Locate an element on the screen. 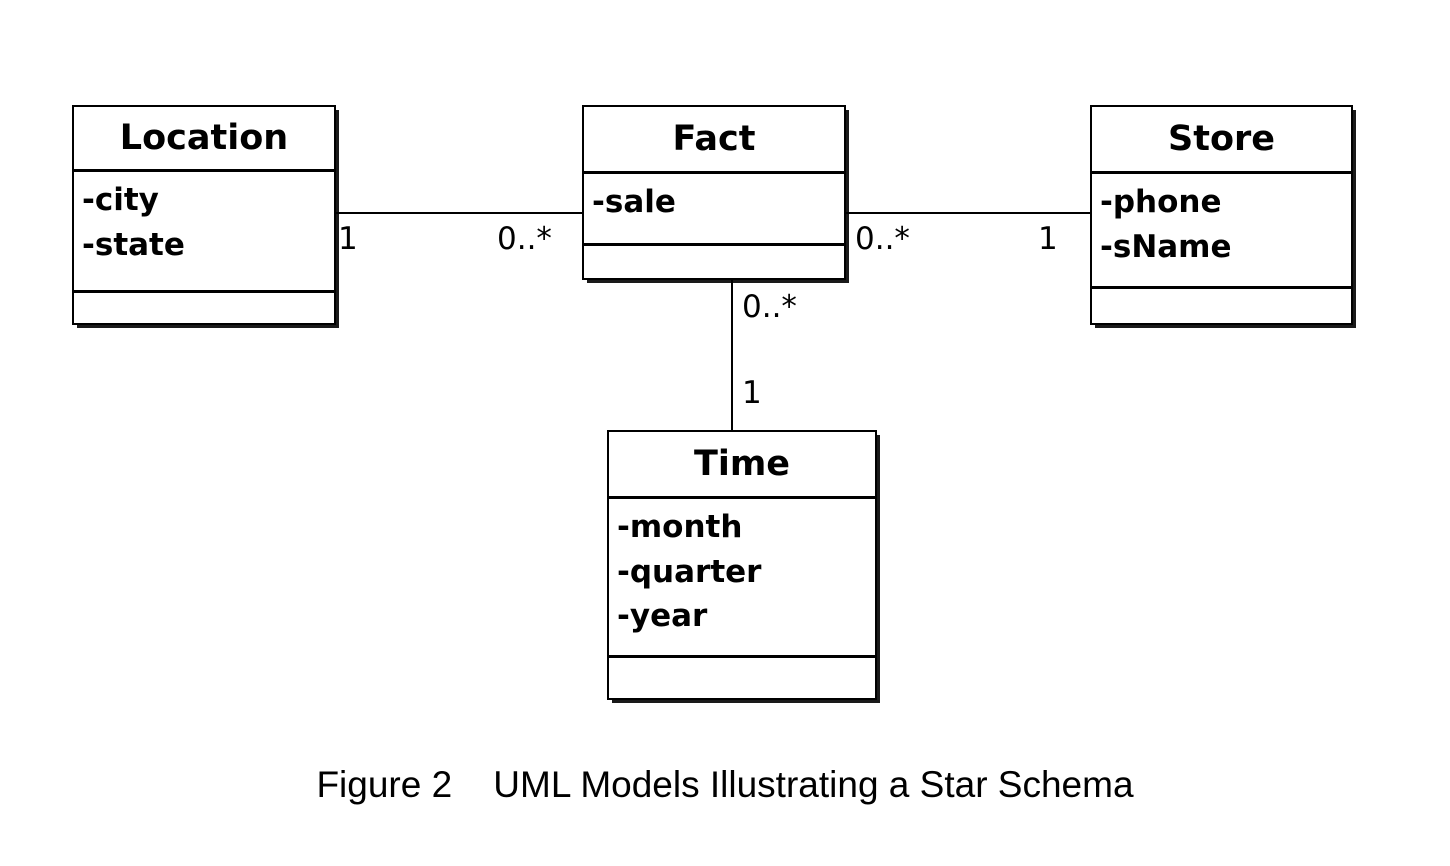  fact-class-name: Fact is located at coordinates (714, 138).